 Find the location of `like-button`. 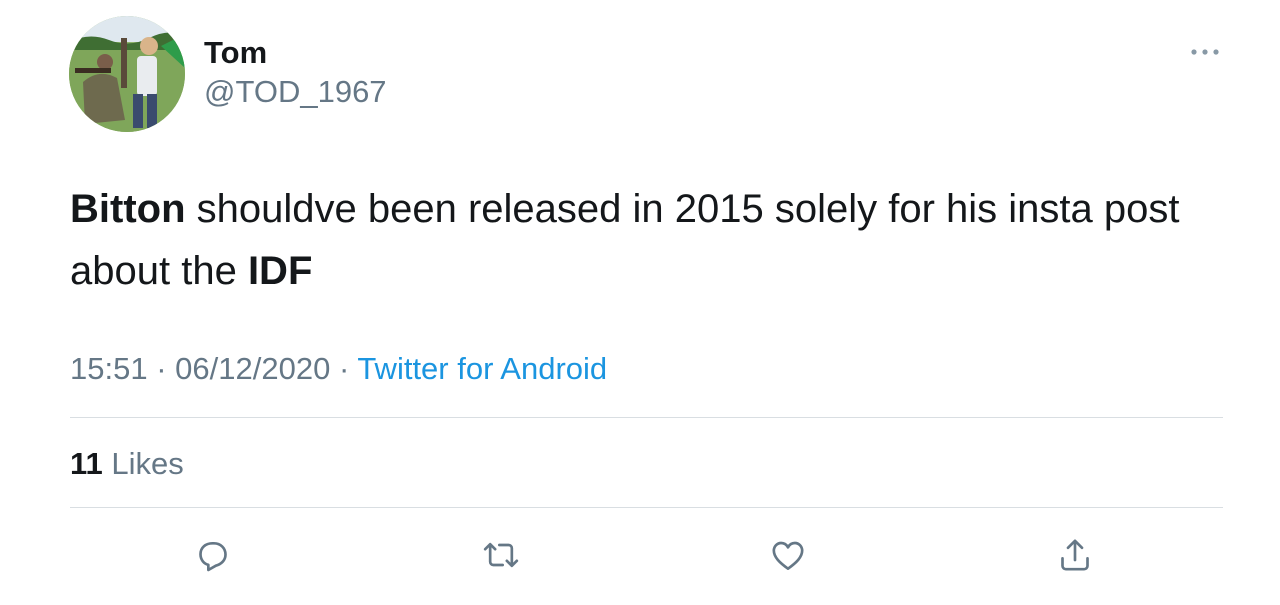

like-button is located at coordinates (788, 555).